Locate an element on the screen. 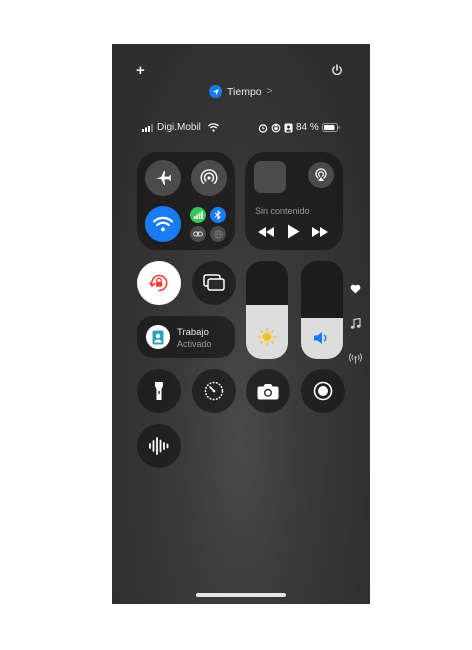  battery-percent: 84 % is located at coordinates (307, 127).